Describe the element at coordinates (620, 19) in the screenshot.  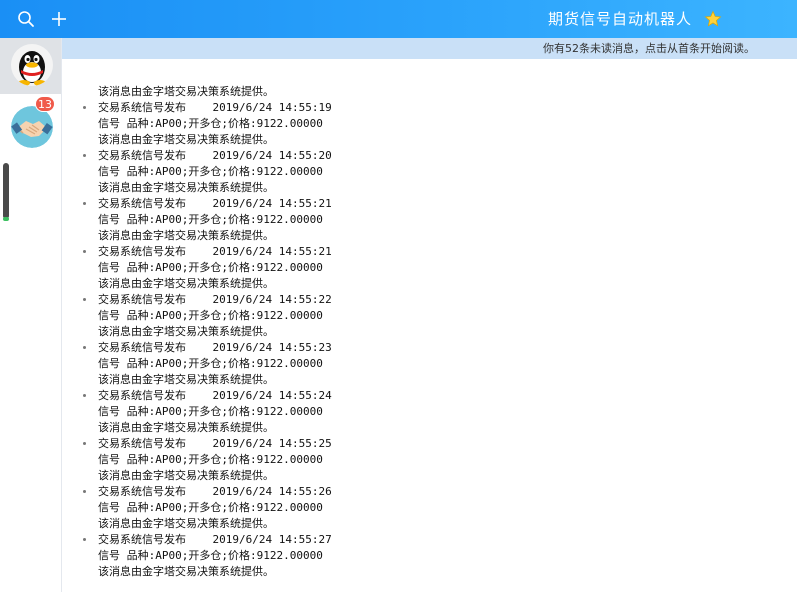
I see `window-title: 期货信号自动机器人` at that location.